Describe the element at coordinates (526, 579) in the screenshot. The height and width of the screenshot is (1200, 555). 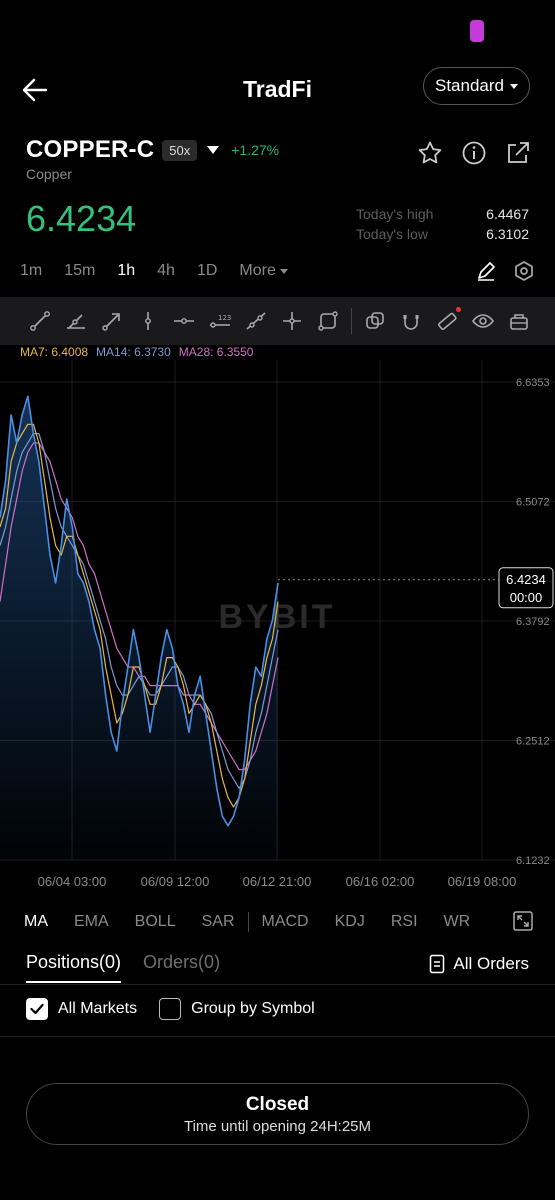
I see `last-price-tag-value: 6.4234` at that location.